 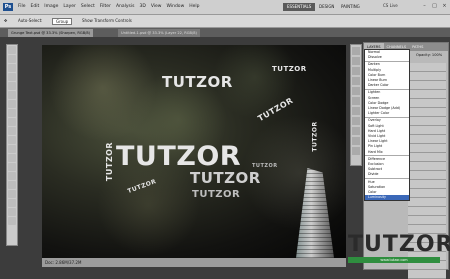 What do you see at coordinates (105, 6) in the screenshot?
I see `menu-item-filter: Filter` at bounding box center [105, 6].